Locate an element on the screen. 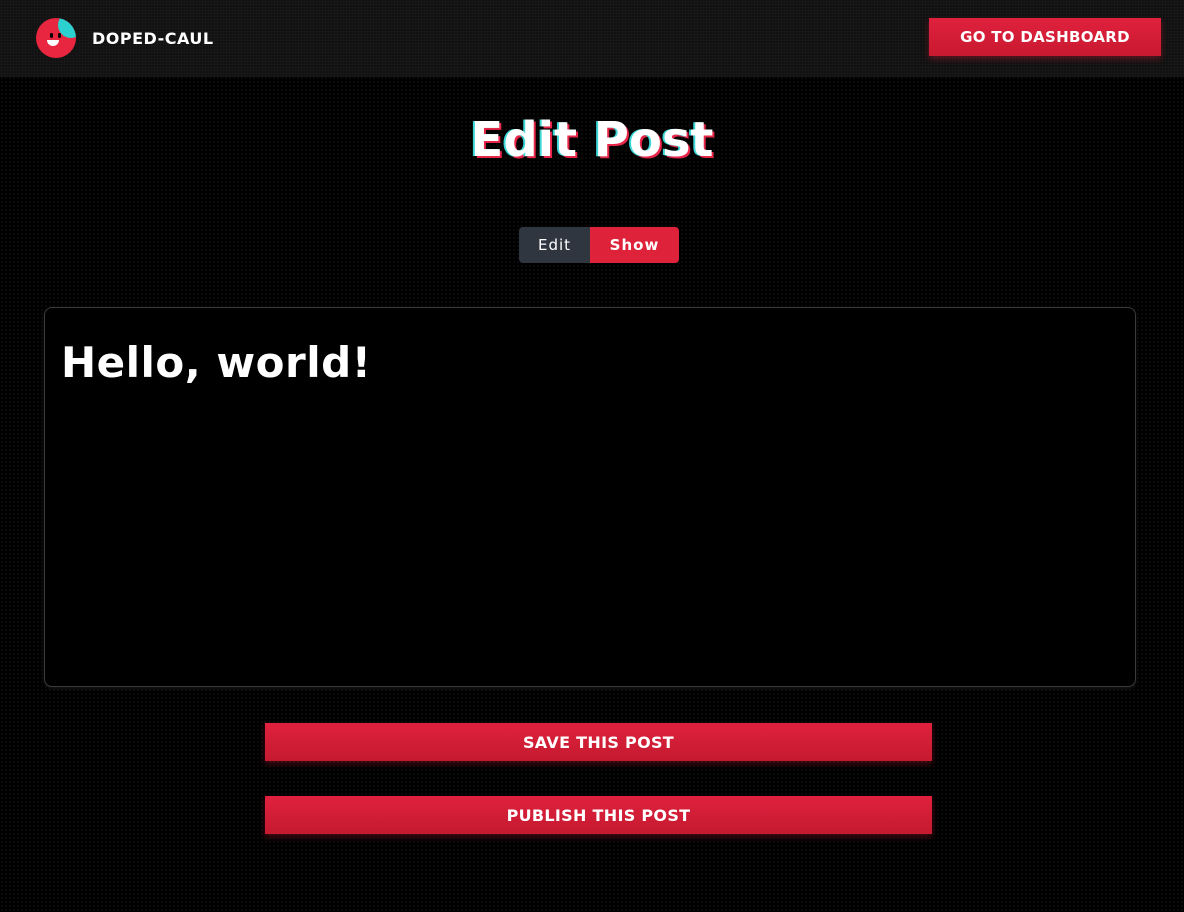  view-mode-toggle: Edit Show is located at coordinates (599, 245).